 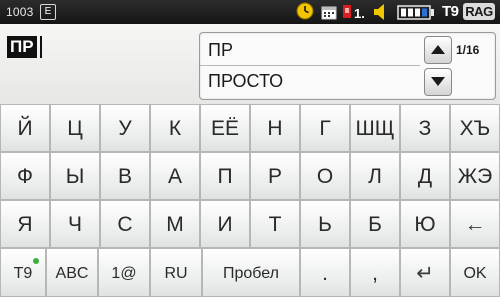 What do you see at coordinates (450, 11) in the screenshot?
I see `t9-indicator: T9` at bounding box center [450, 11].